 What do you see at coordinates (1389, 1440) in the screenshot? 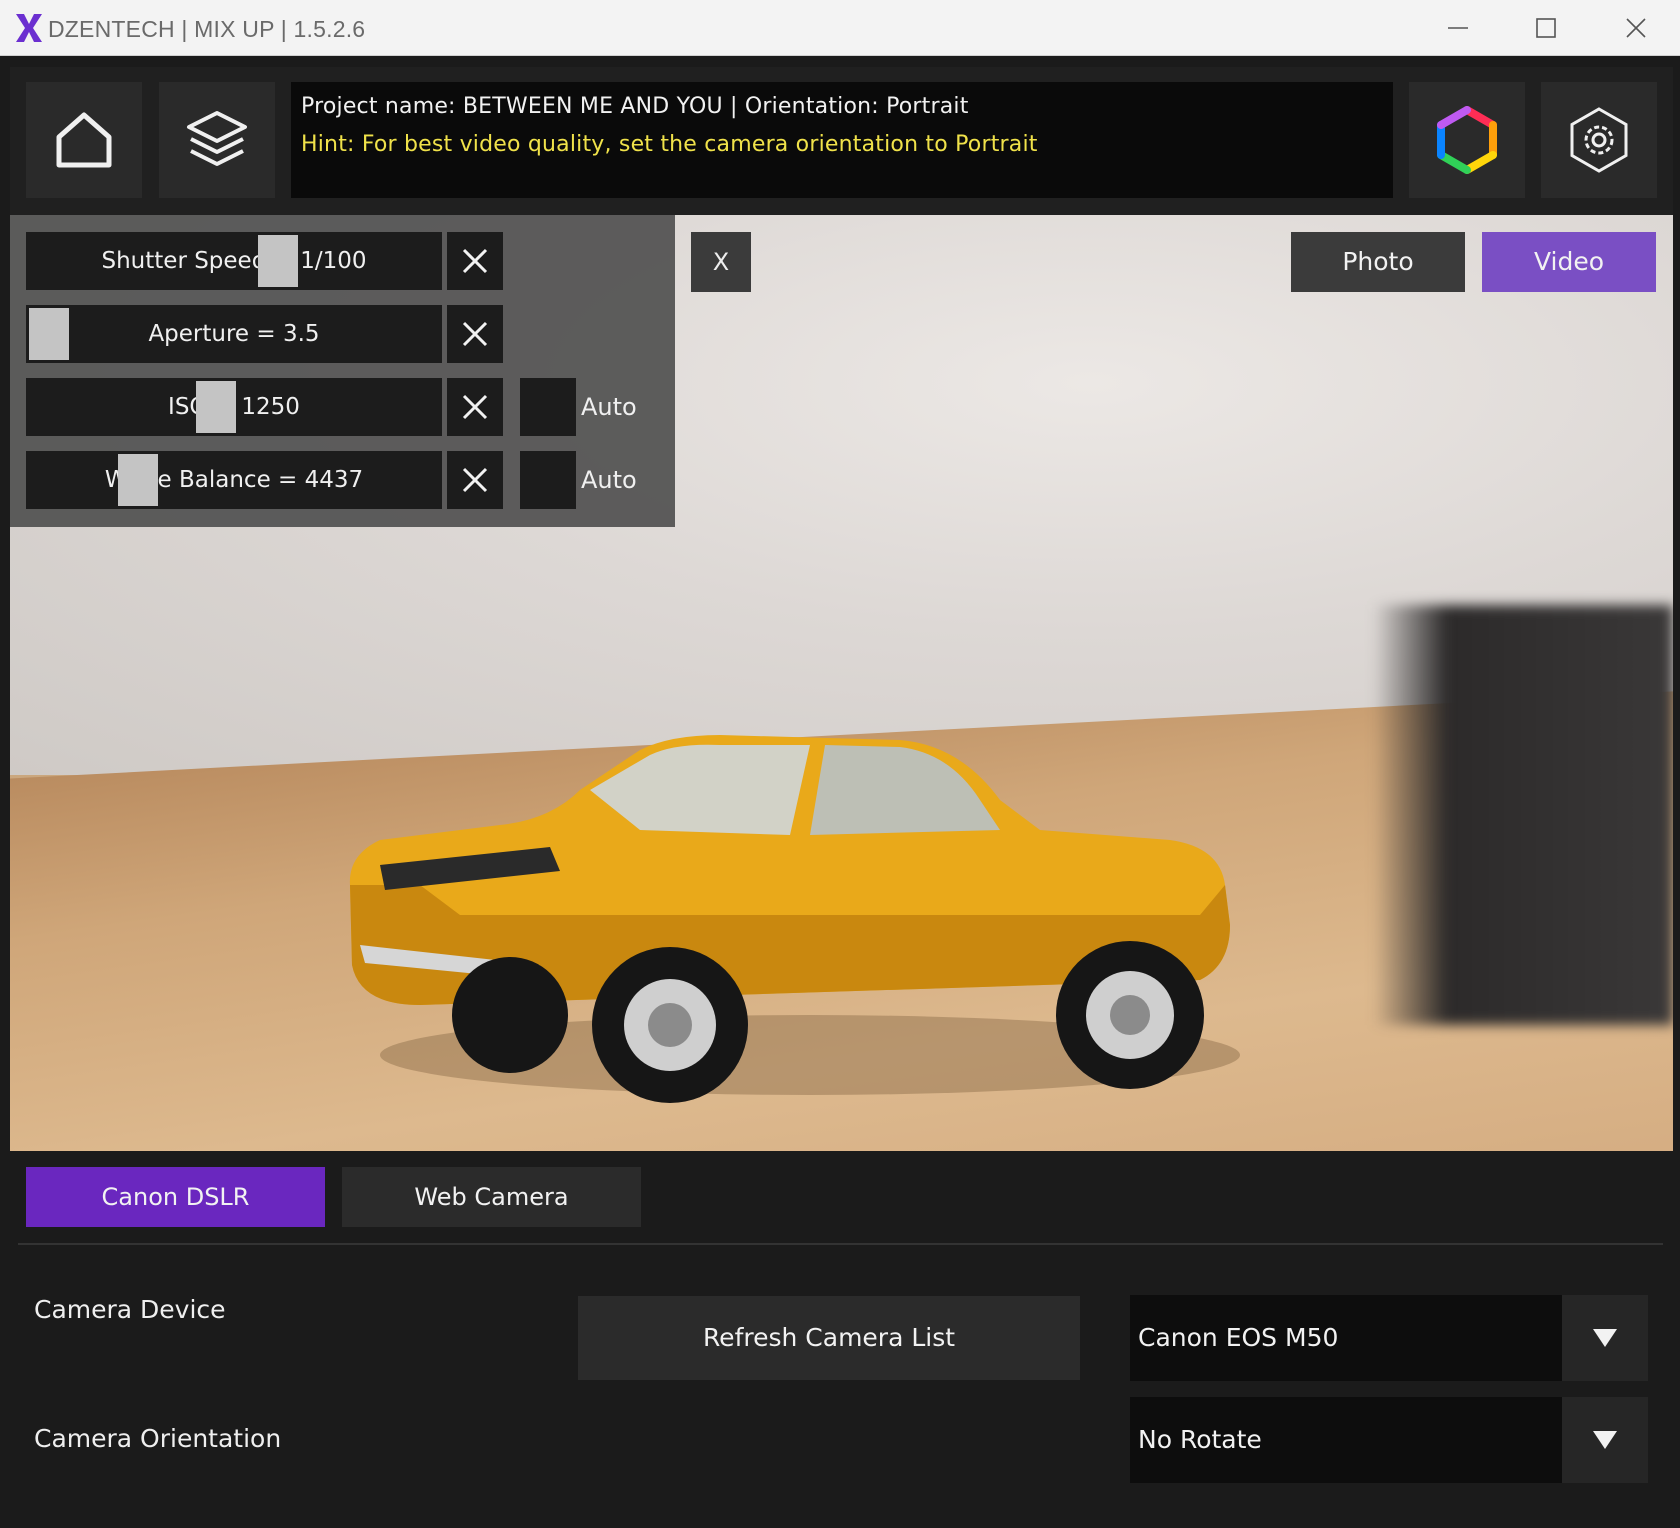
I see `camera-orientation-select: No Rotate` at bounding box center [1389, 1440].